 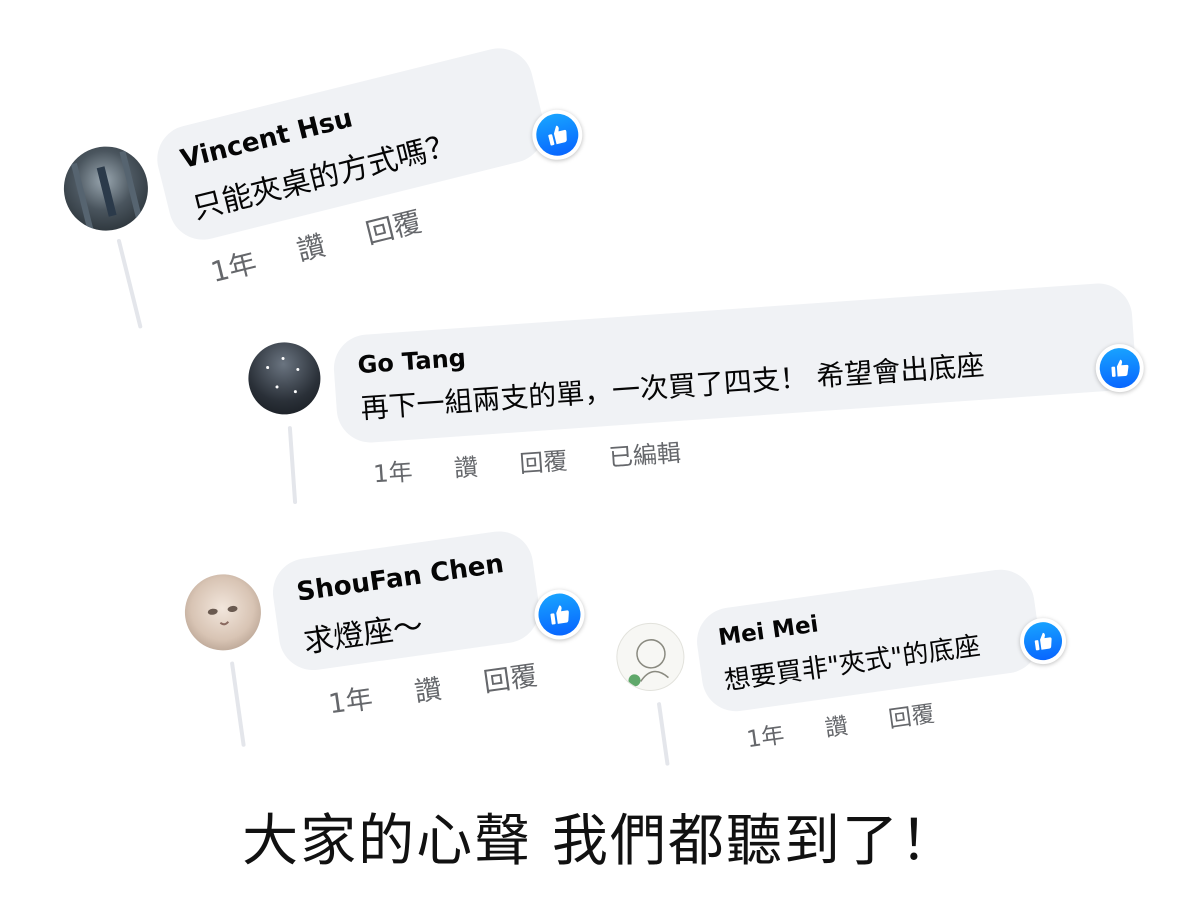 What do you see at coordinates (600, 841) in the screenshot?
I see `caption-text: 大家的心聲 我們都聽到了！` at bounding box center [600, 841].